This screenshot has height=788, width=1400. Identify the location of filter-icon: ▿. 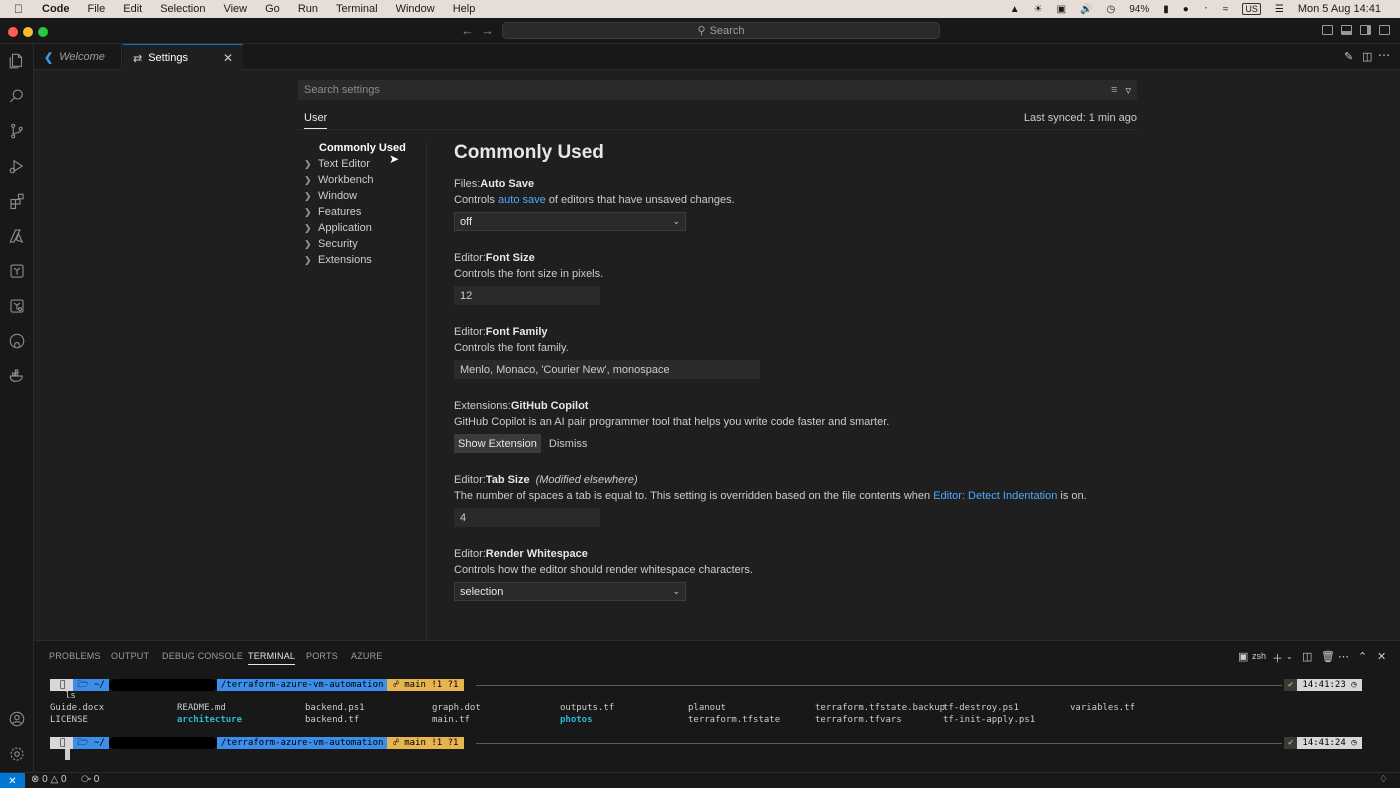
(1128, 90).